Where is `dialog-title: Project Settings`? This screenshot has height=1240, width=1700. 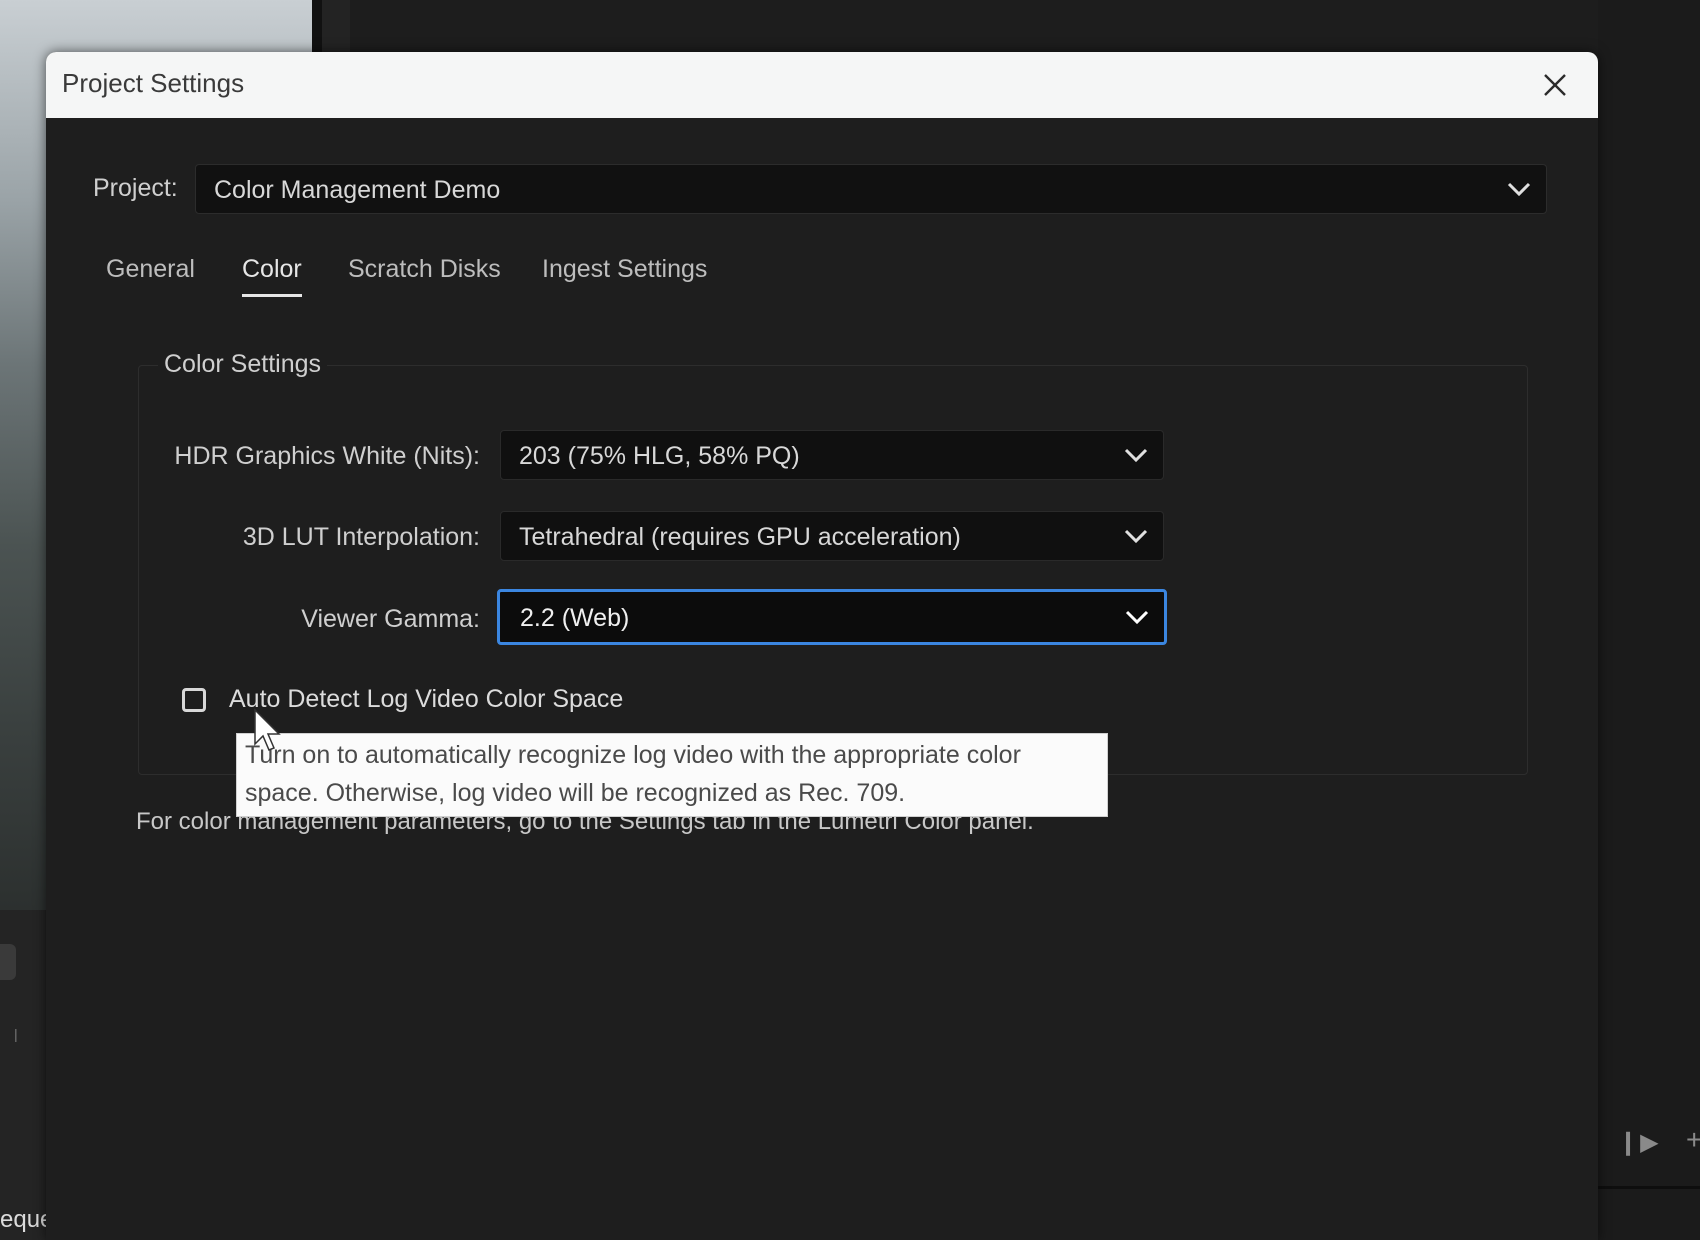
dialog-title: Project Settings is located at coordinates (153, 83).